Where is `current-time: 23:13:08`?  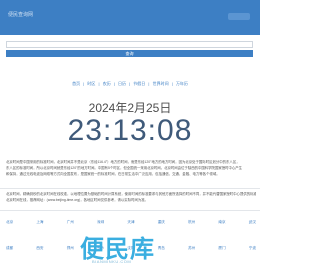 current-time: 23:13:08 is located at coordinates (130, 130).